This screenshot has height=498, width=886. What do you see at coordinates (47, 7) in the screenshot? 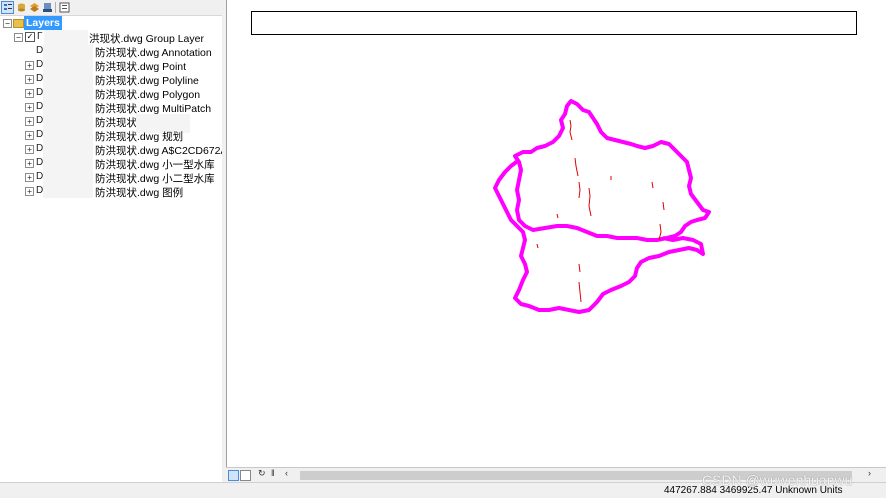
I see `list-by-selection-icon` at bounding box center [47, 7].